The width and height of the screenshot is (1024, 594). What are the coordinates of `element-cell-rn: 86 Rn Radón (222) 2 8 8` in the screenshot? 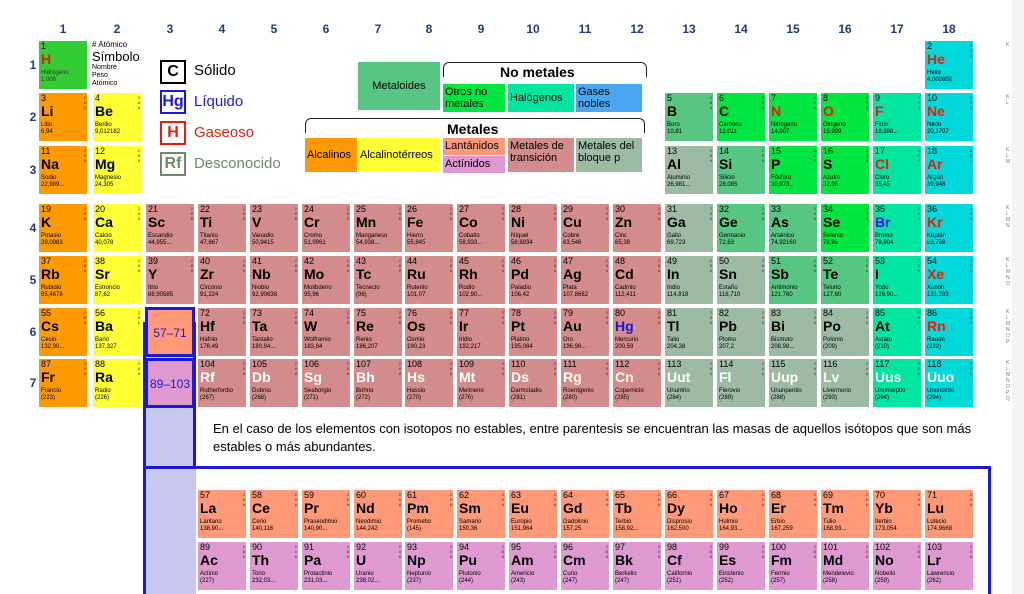 It's located at (949, 332).